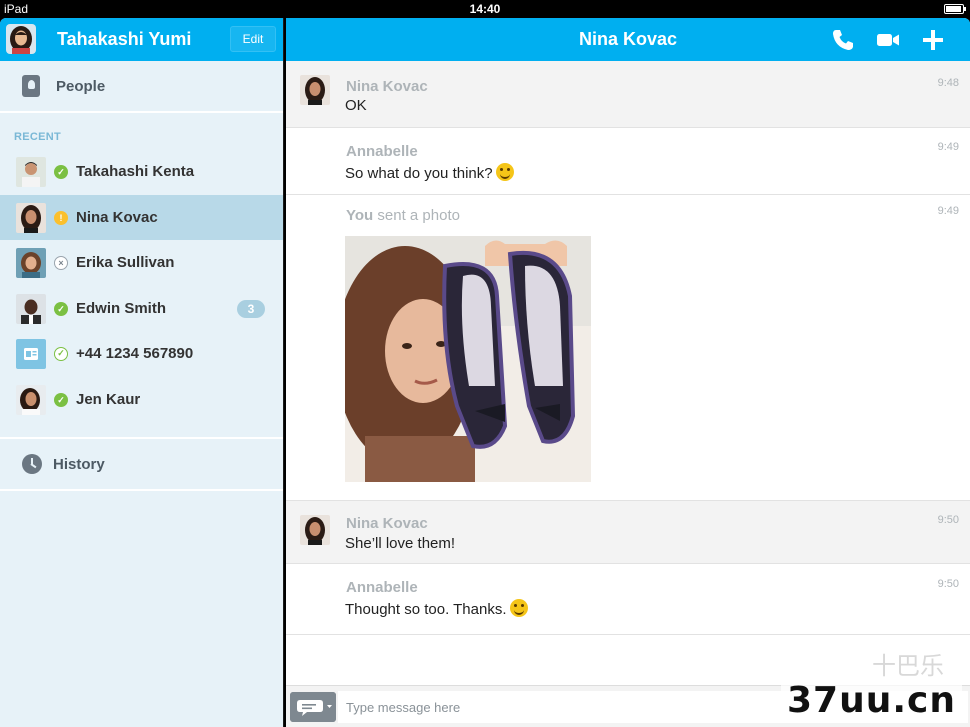 The width and height of the screenshot is (970, 727). What do you see at coordinates (933, 40) in the screenshot?
I see `add-icon` at bounding box center [933, 40].